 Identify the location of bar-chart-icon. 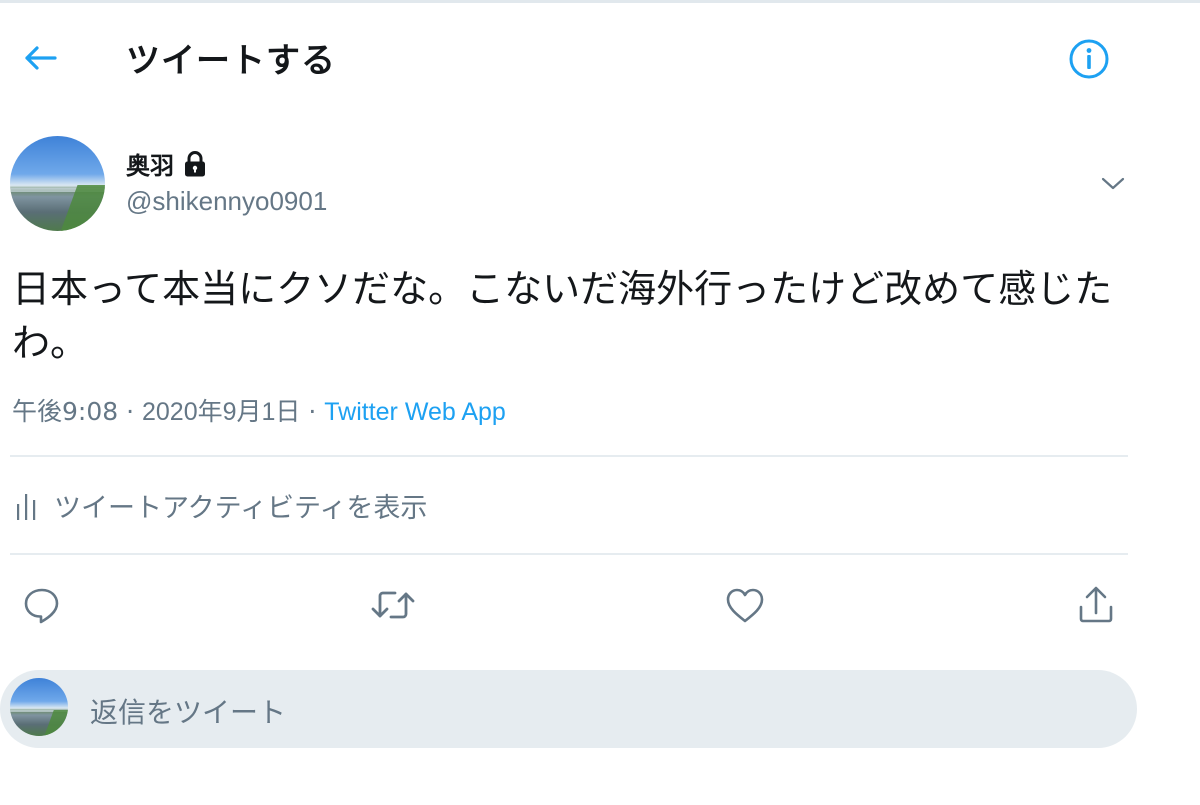
(26, 506).